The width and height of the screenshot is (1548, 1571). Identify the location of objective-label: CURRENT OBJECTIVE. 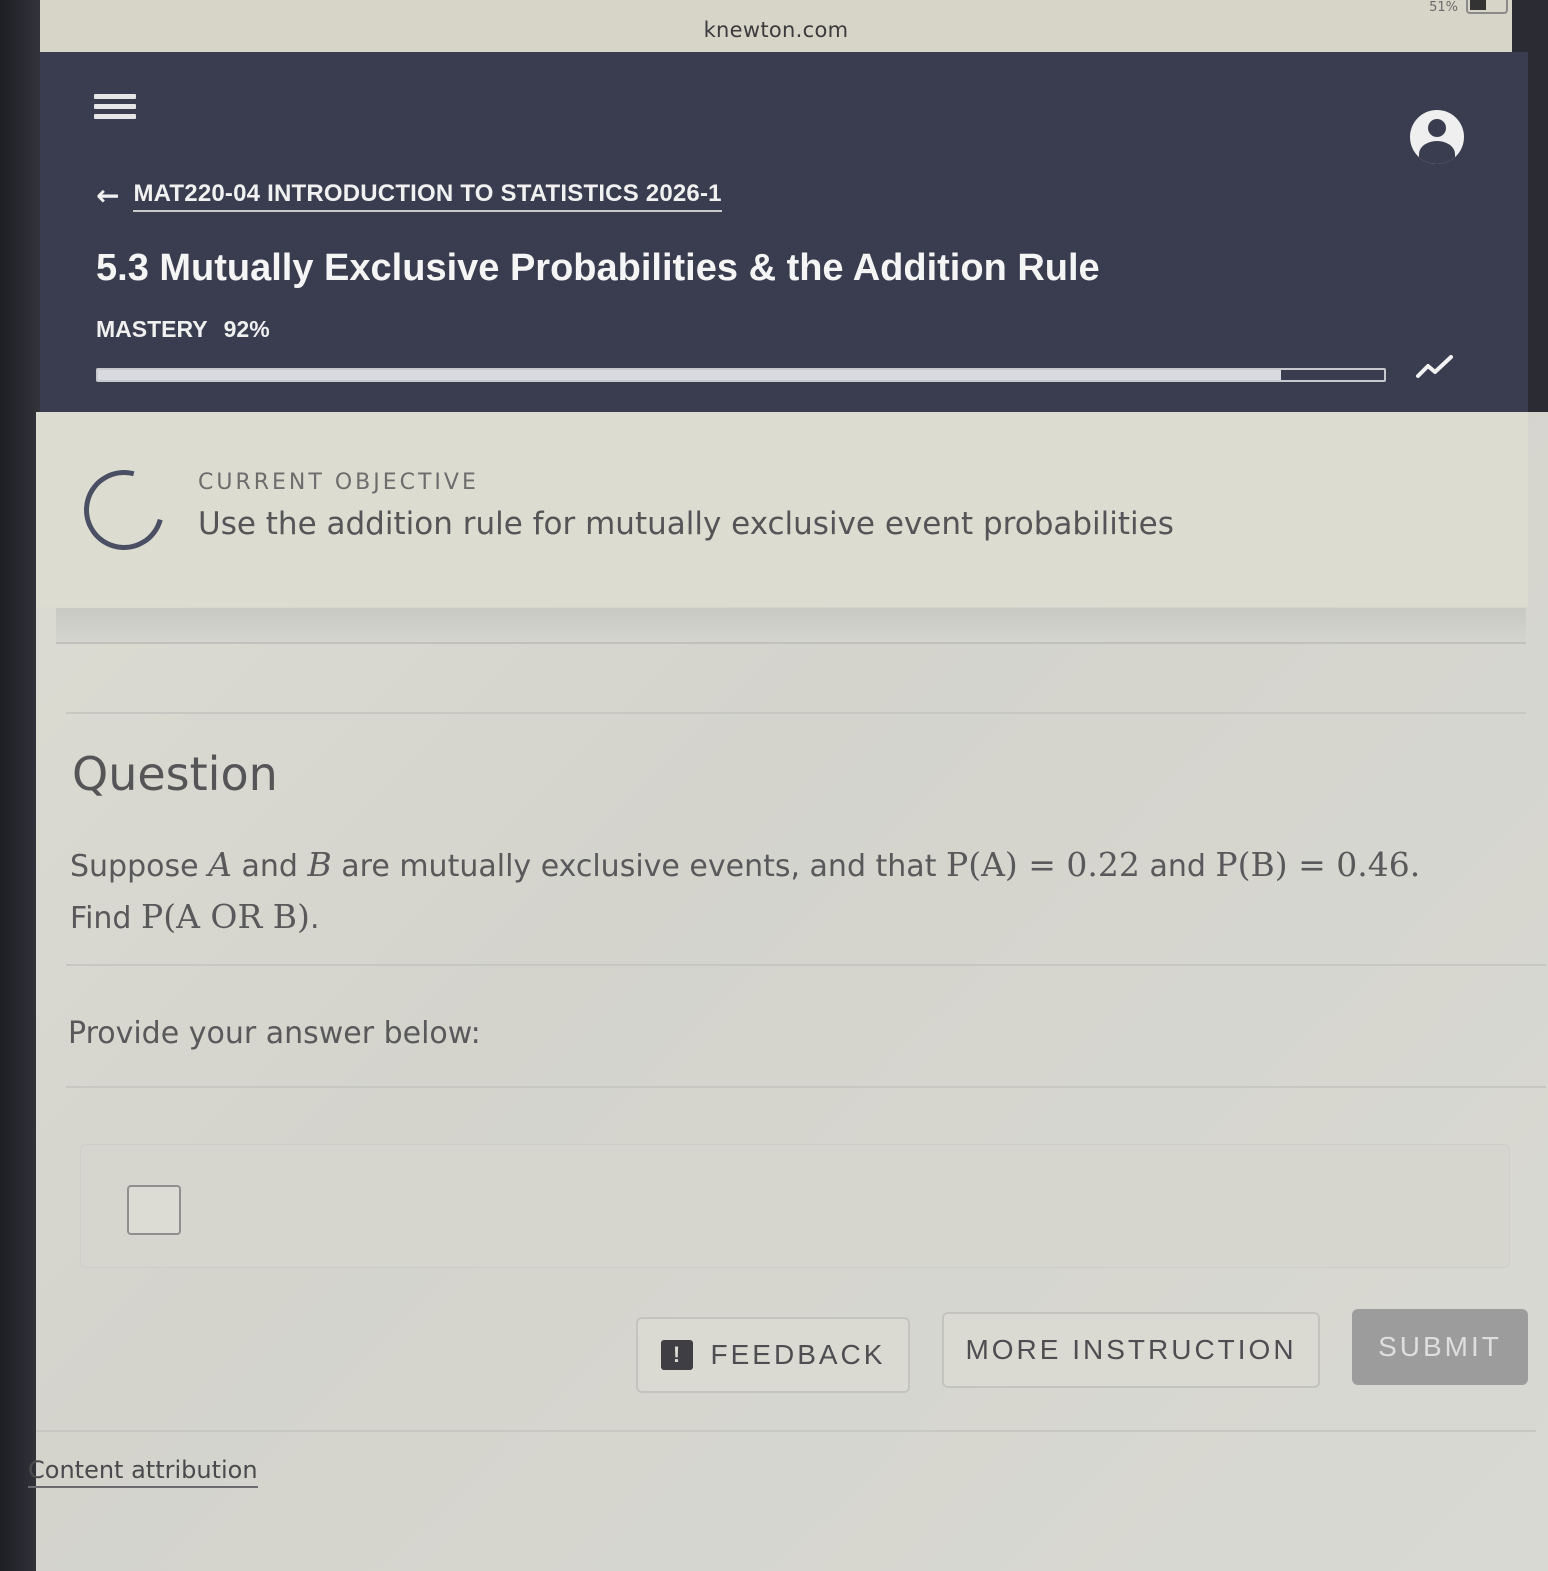
(338, 482).